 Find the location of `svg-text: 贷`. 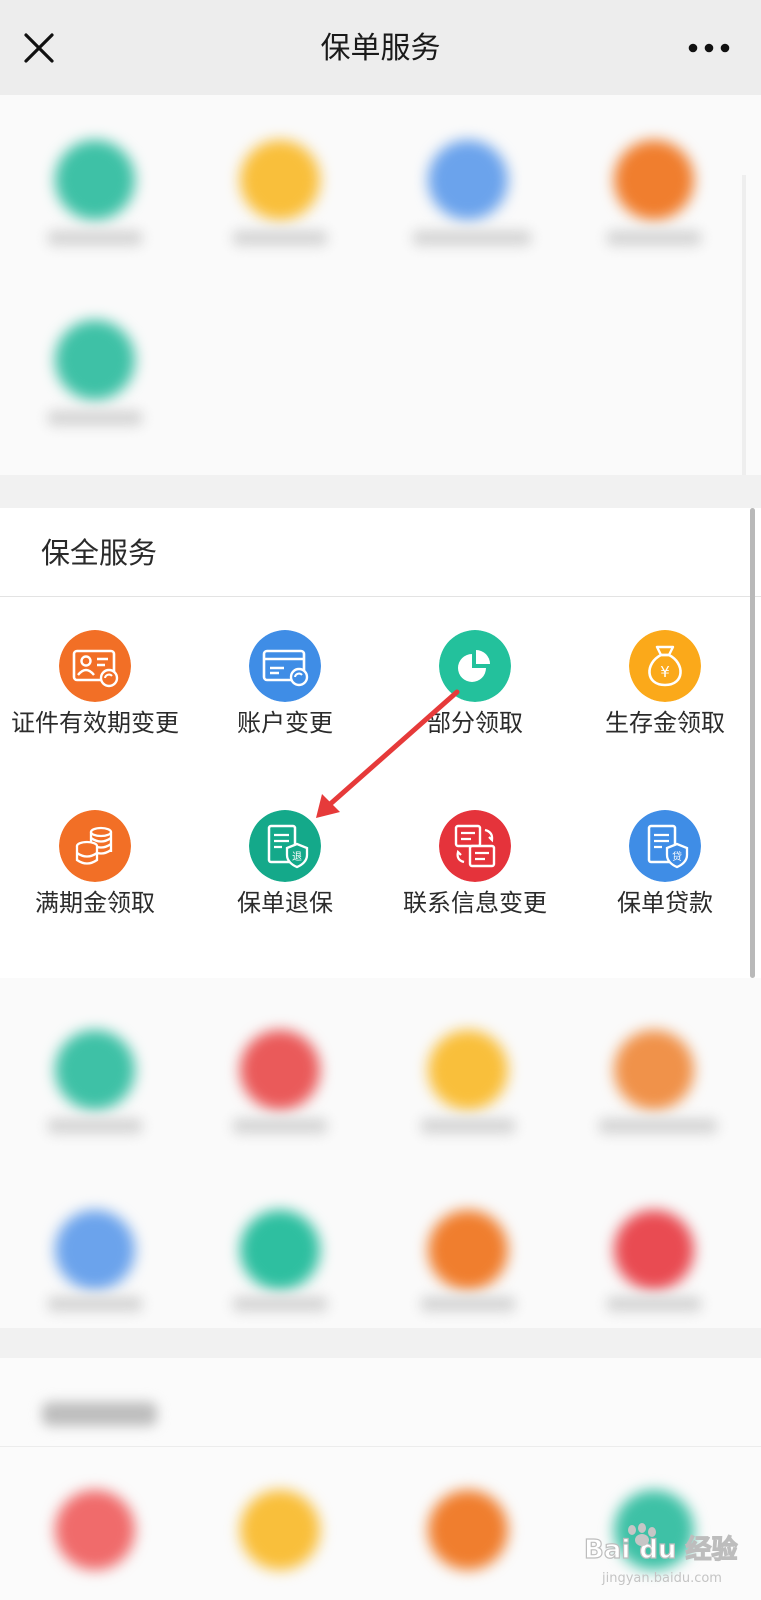

svg-text: 贷 is located at coordinates (677, 856).